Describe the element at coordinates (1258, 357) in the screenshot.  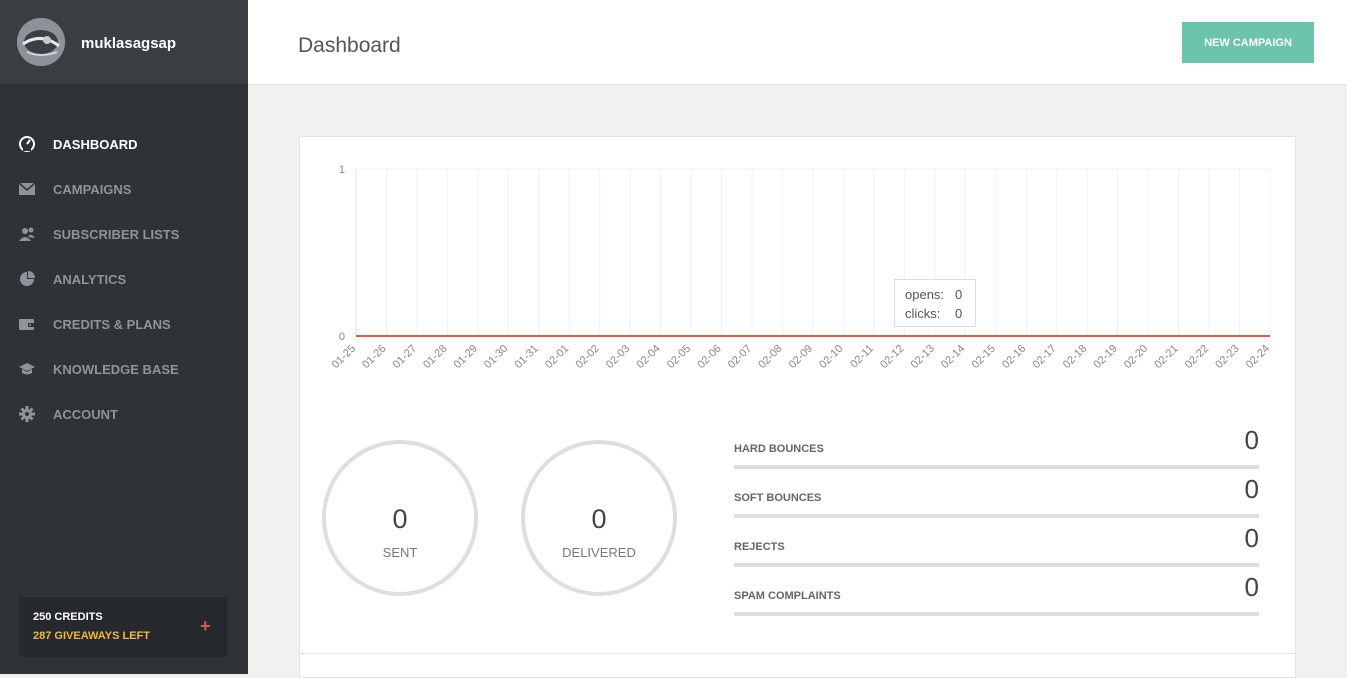
I see `x-tick-label: 02-24` at that location.